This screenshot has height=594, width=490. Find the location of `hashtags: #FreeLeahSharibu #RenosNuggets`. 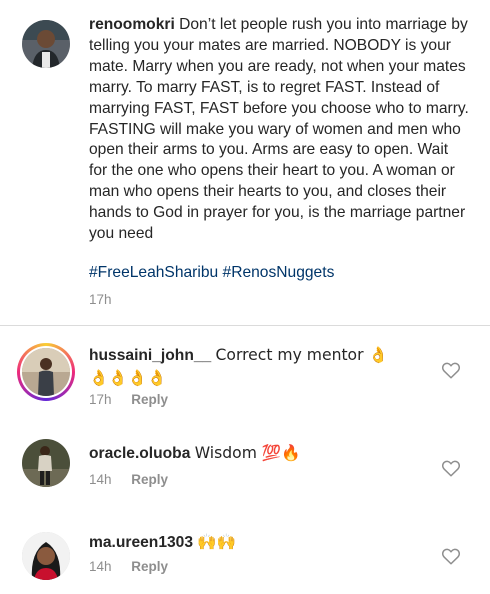

hashtags: #FreeLeahSharibu #RenosNuggets is located at coordinates (211, 273).